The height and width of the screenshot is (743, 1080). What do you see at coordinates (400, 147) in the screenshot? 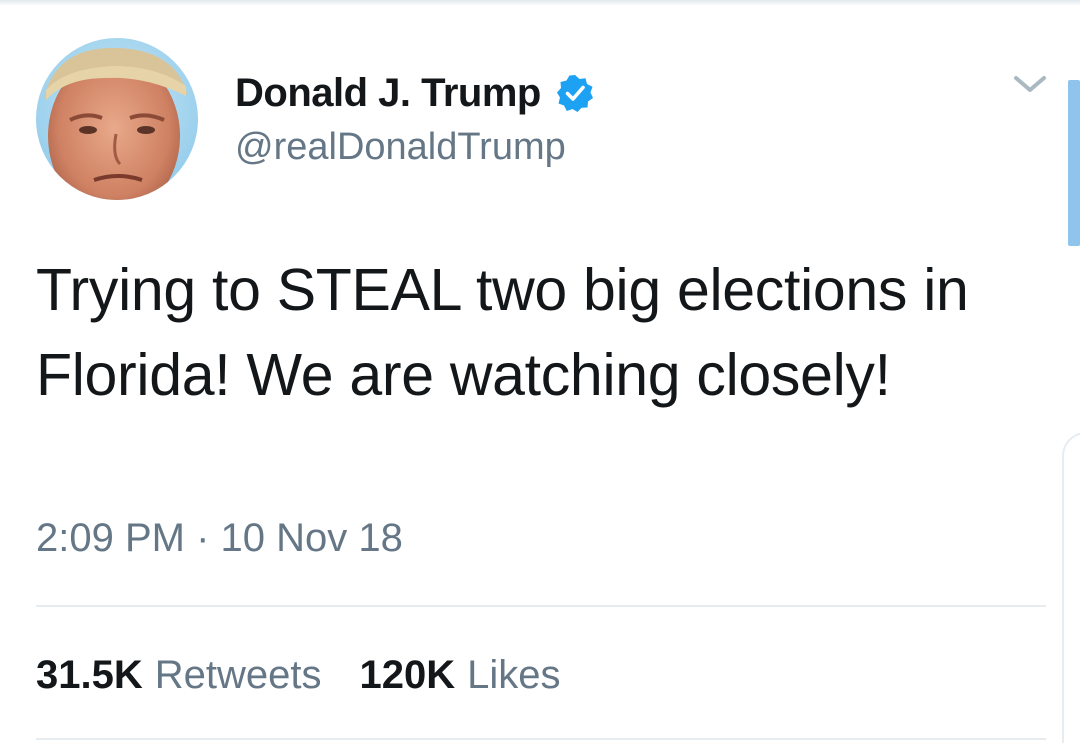
I see `author-handle: @realDonaldTrump` at bounding box center [400, 147].